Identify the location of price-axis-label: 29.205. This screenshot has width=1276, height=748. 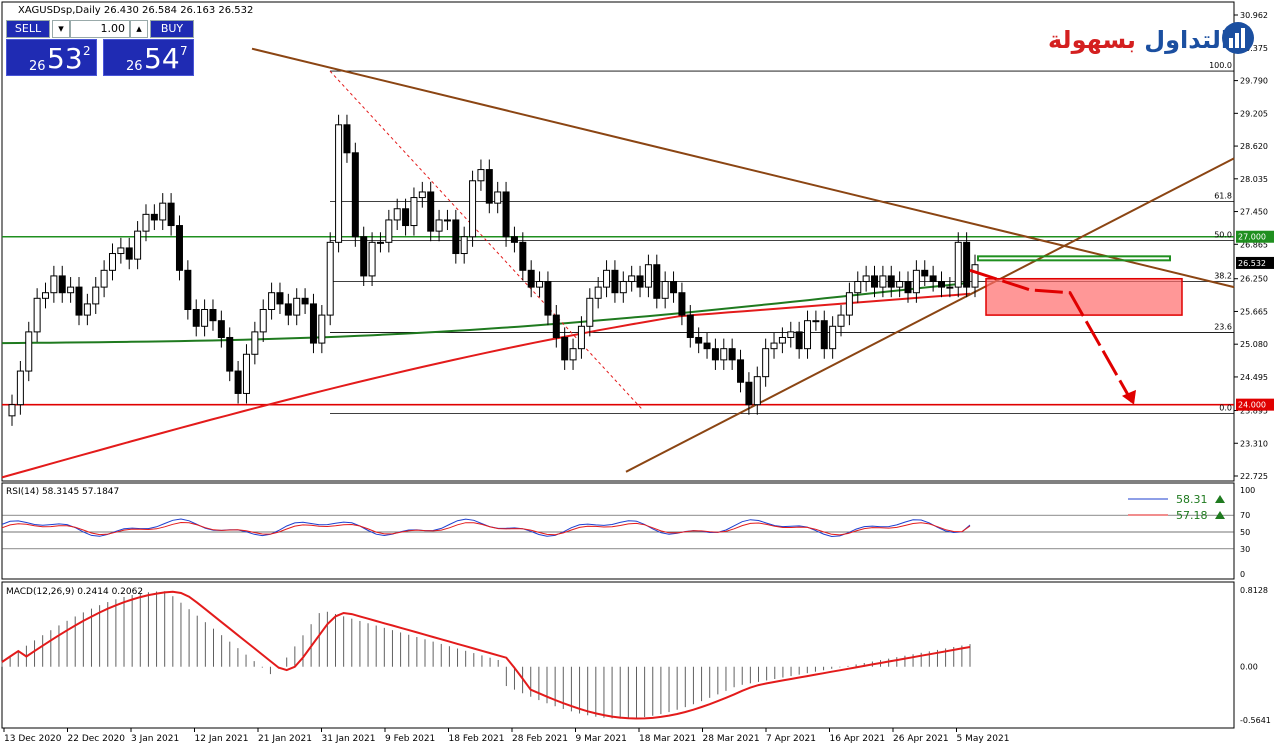
(1254, 113).